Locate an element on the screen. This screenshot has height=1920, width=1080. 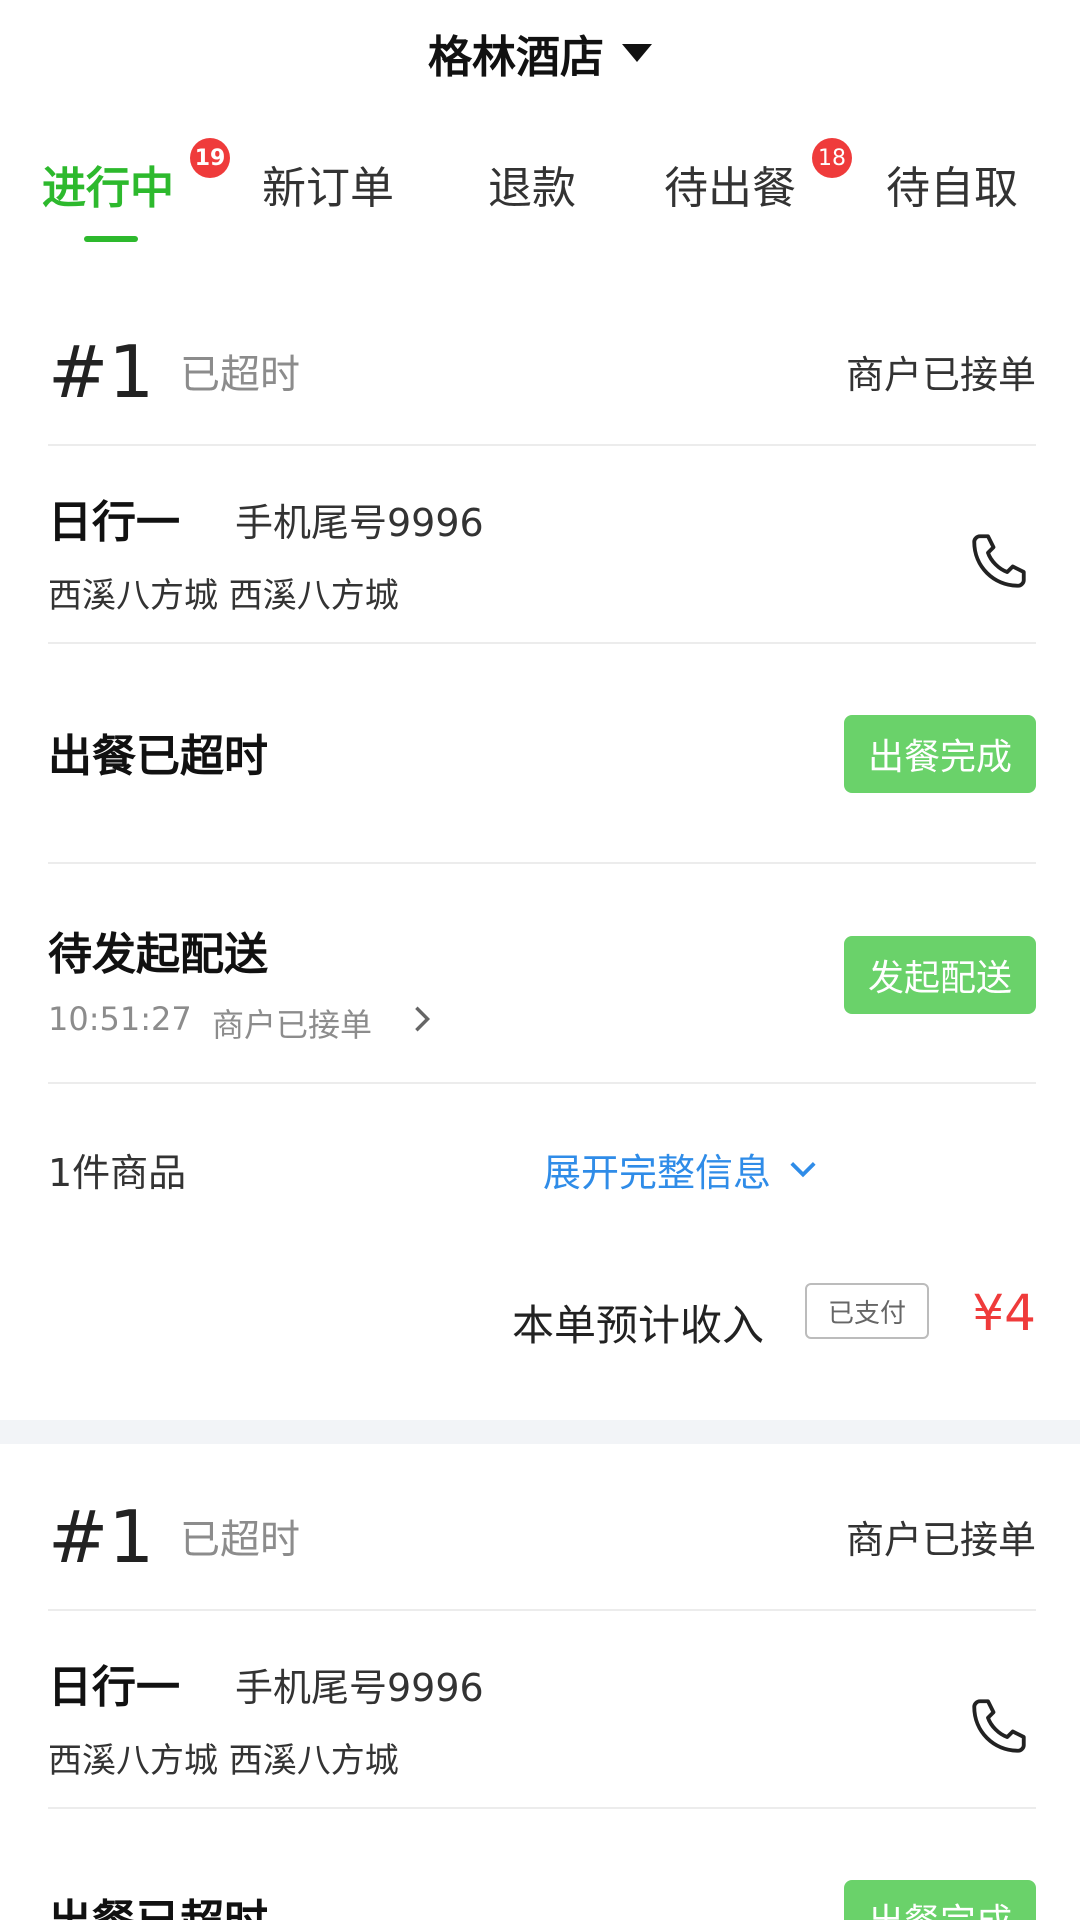
expand-details-link: 展开完整信息 is located at coordinates (657, 1169).